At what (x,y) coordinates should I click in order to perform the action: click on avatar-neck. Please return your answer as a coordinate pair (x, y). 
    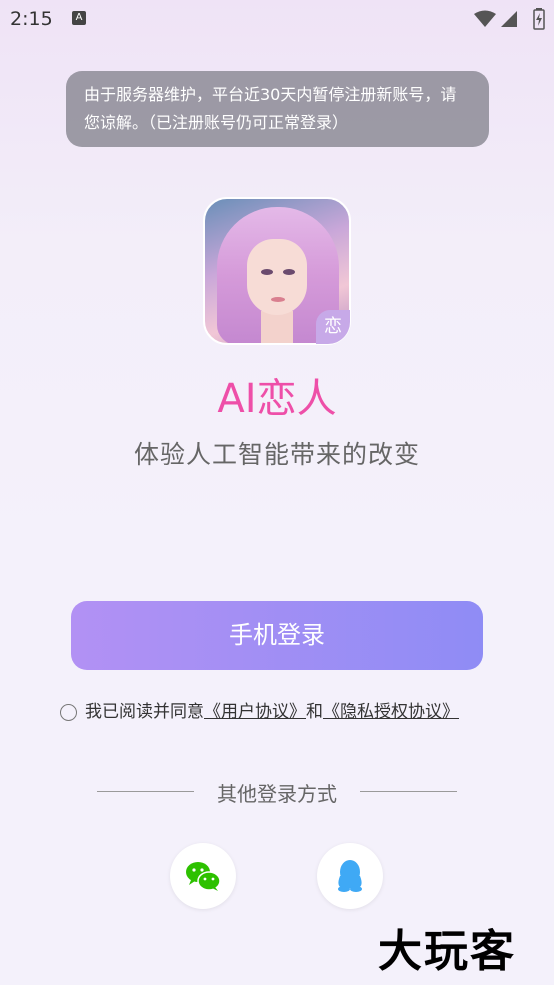
    Looking at the image, I should click on (277, 327).